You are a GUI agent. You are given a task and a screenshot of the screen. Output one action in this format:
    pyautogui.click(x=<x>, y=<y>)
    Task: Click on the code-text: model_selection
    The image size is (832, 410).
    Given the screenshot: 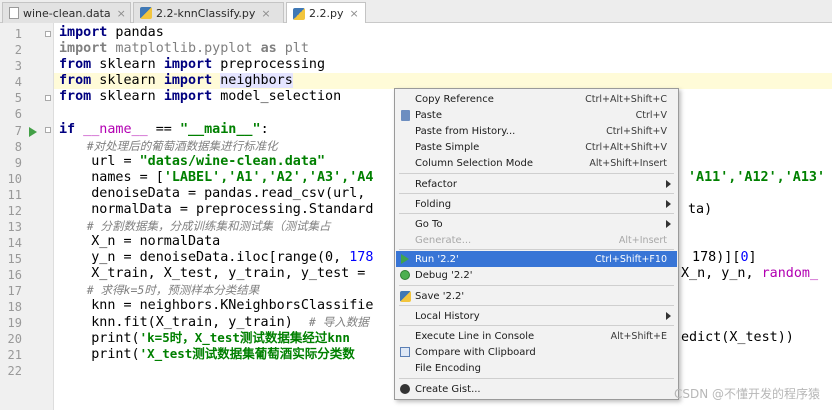 What is the action you would take?
    pyautogui.click(x=277, y=96)
    